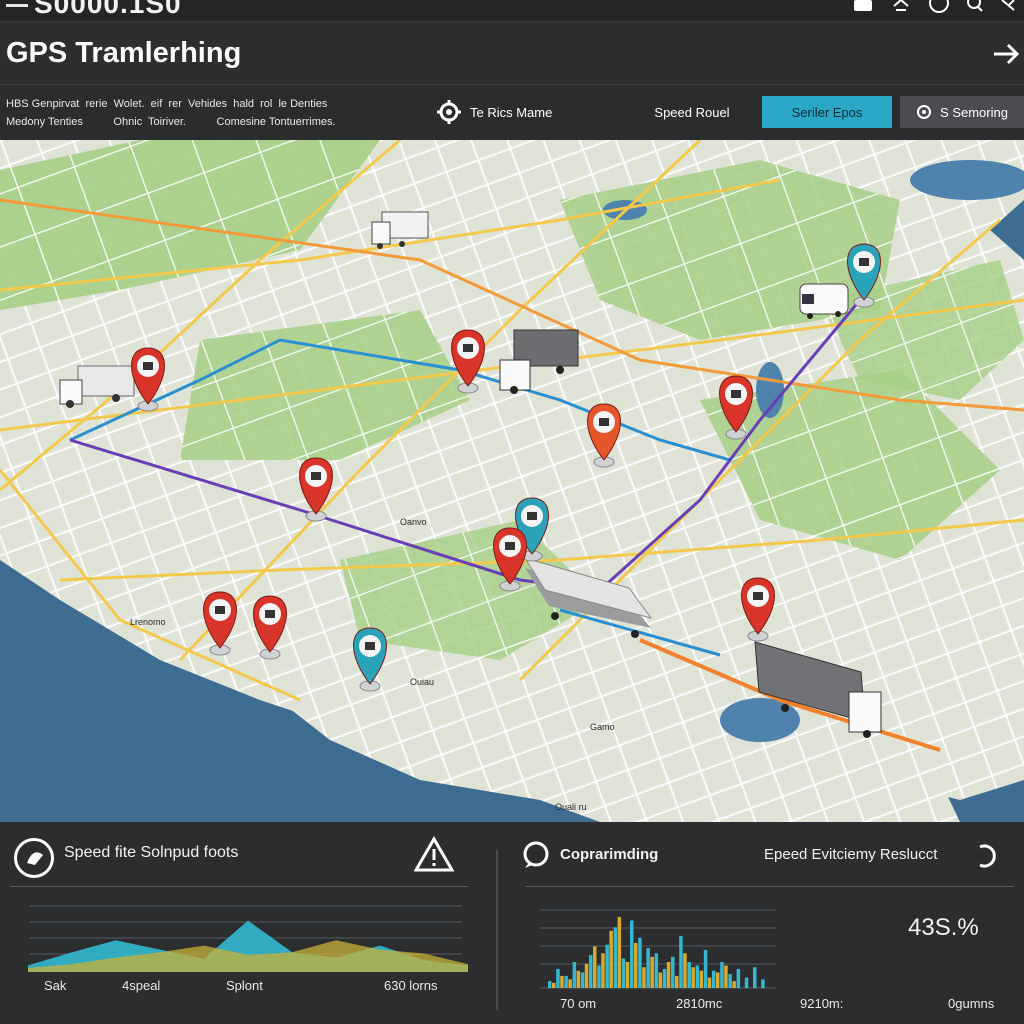 This screenshot has width=1024, height=1024. I want to click on page-title: GPS Tramlerhing, so click(124, 53).